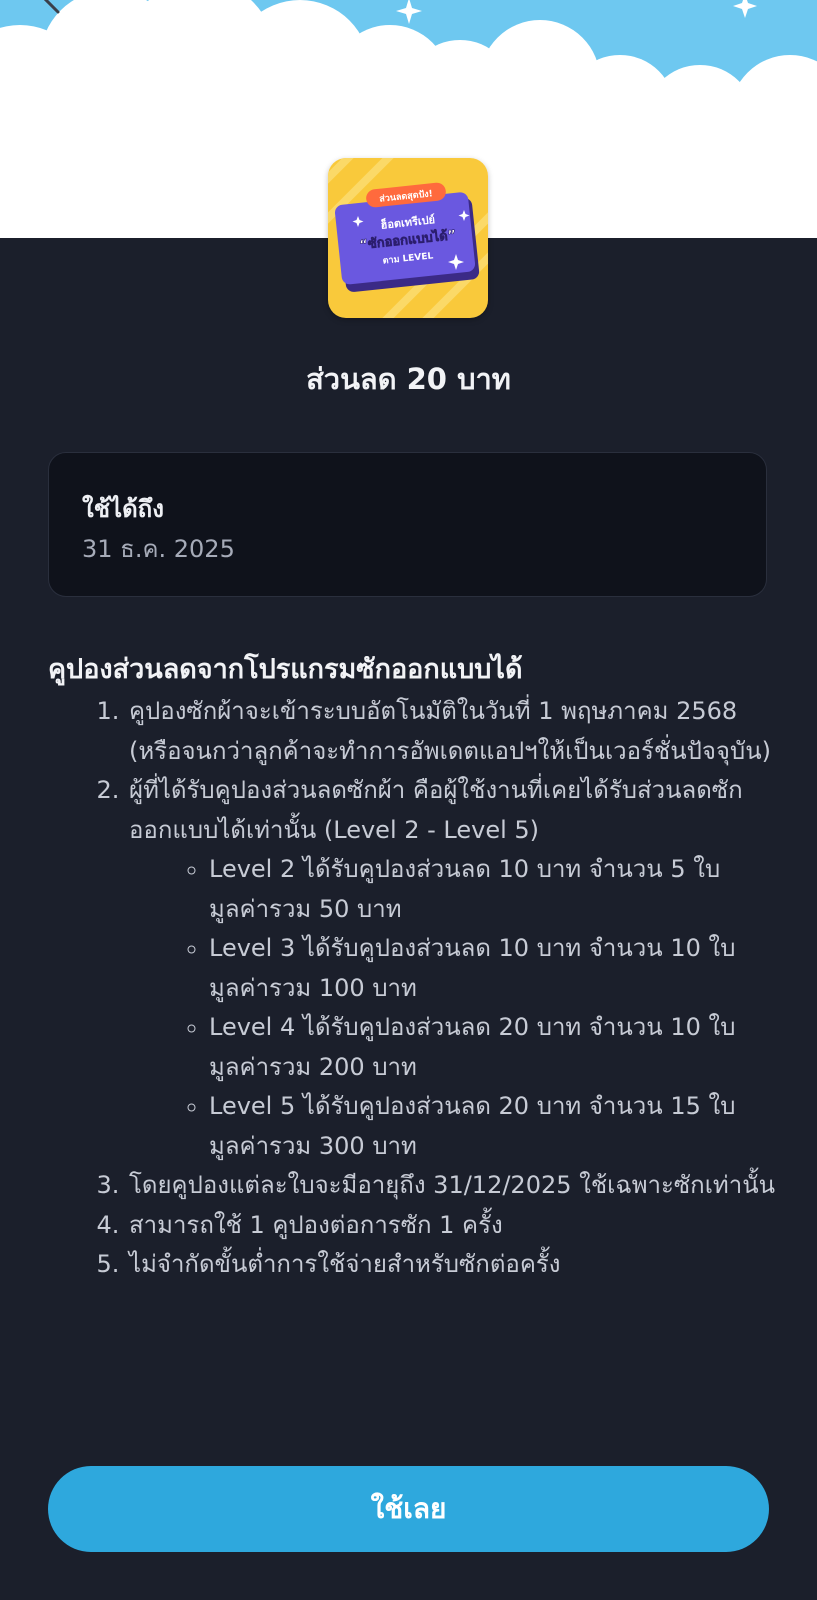 The width and height of the screenshot is (817, 1600). Describe the element at coordinates (407, 524) in the screenshot. I see `validity-card: ใช้ได้ถึง 31 ธ.ค. 2025` at that location.